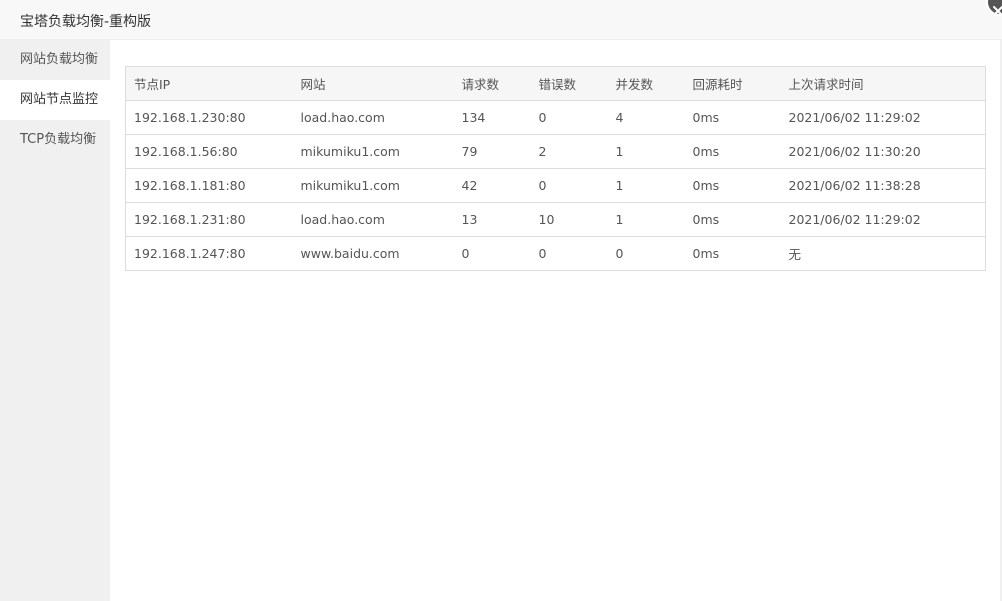  Describe the element at coordinates (997, 11) in the screenshot. I see `close-icon` at that location.